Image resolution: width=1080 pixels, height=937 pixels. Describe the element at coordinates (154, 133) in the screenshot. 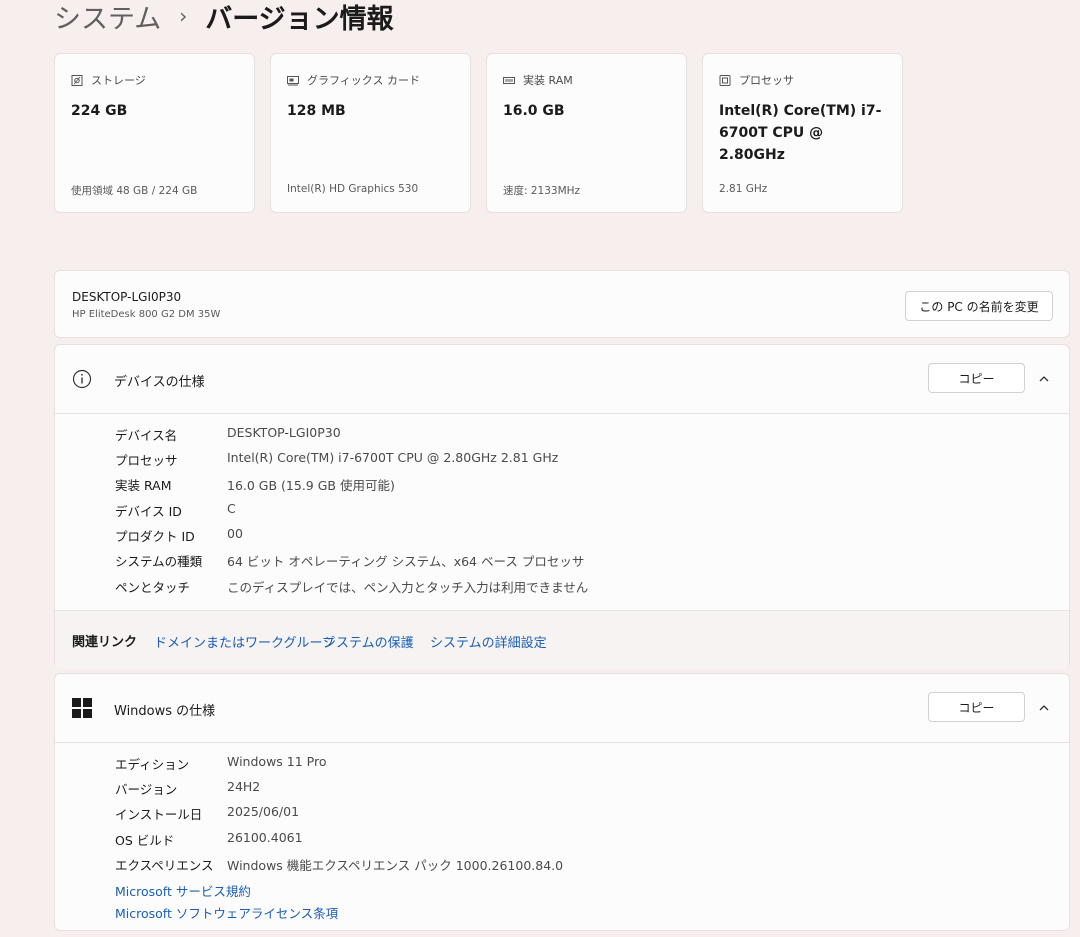

I see `storage-tile: ストレージ 224 GB 使用領域 48 GB / 224 GB` at that location.